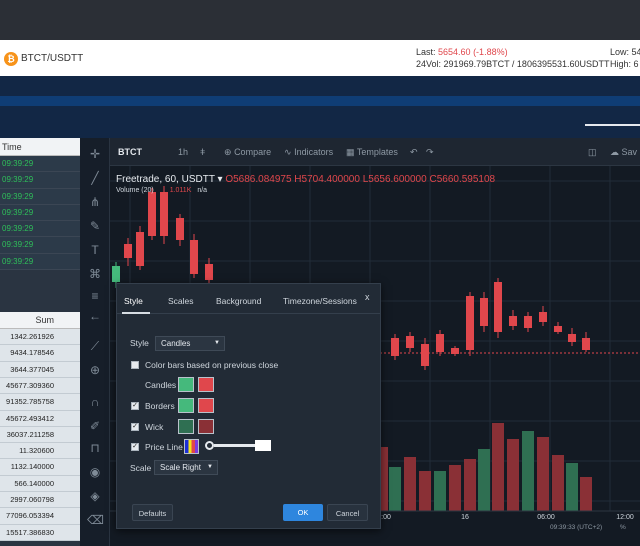 Image resolution: width=640 pixels, height=546 pixels. What do you see at coordinates (40, 402) in the screenshot?
I see `order-sum-row: 91352.785758` at bounding box center [40, 402].